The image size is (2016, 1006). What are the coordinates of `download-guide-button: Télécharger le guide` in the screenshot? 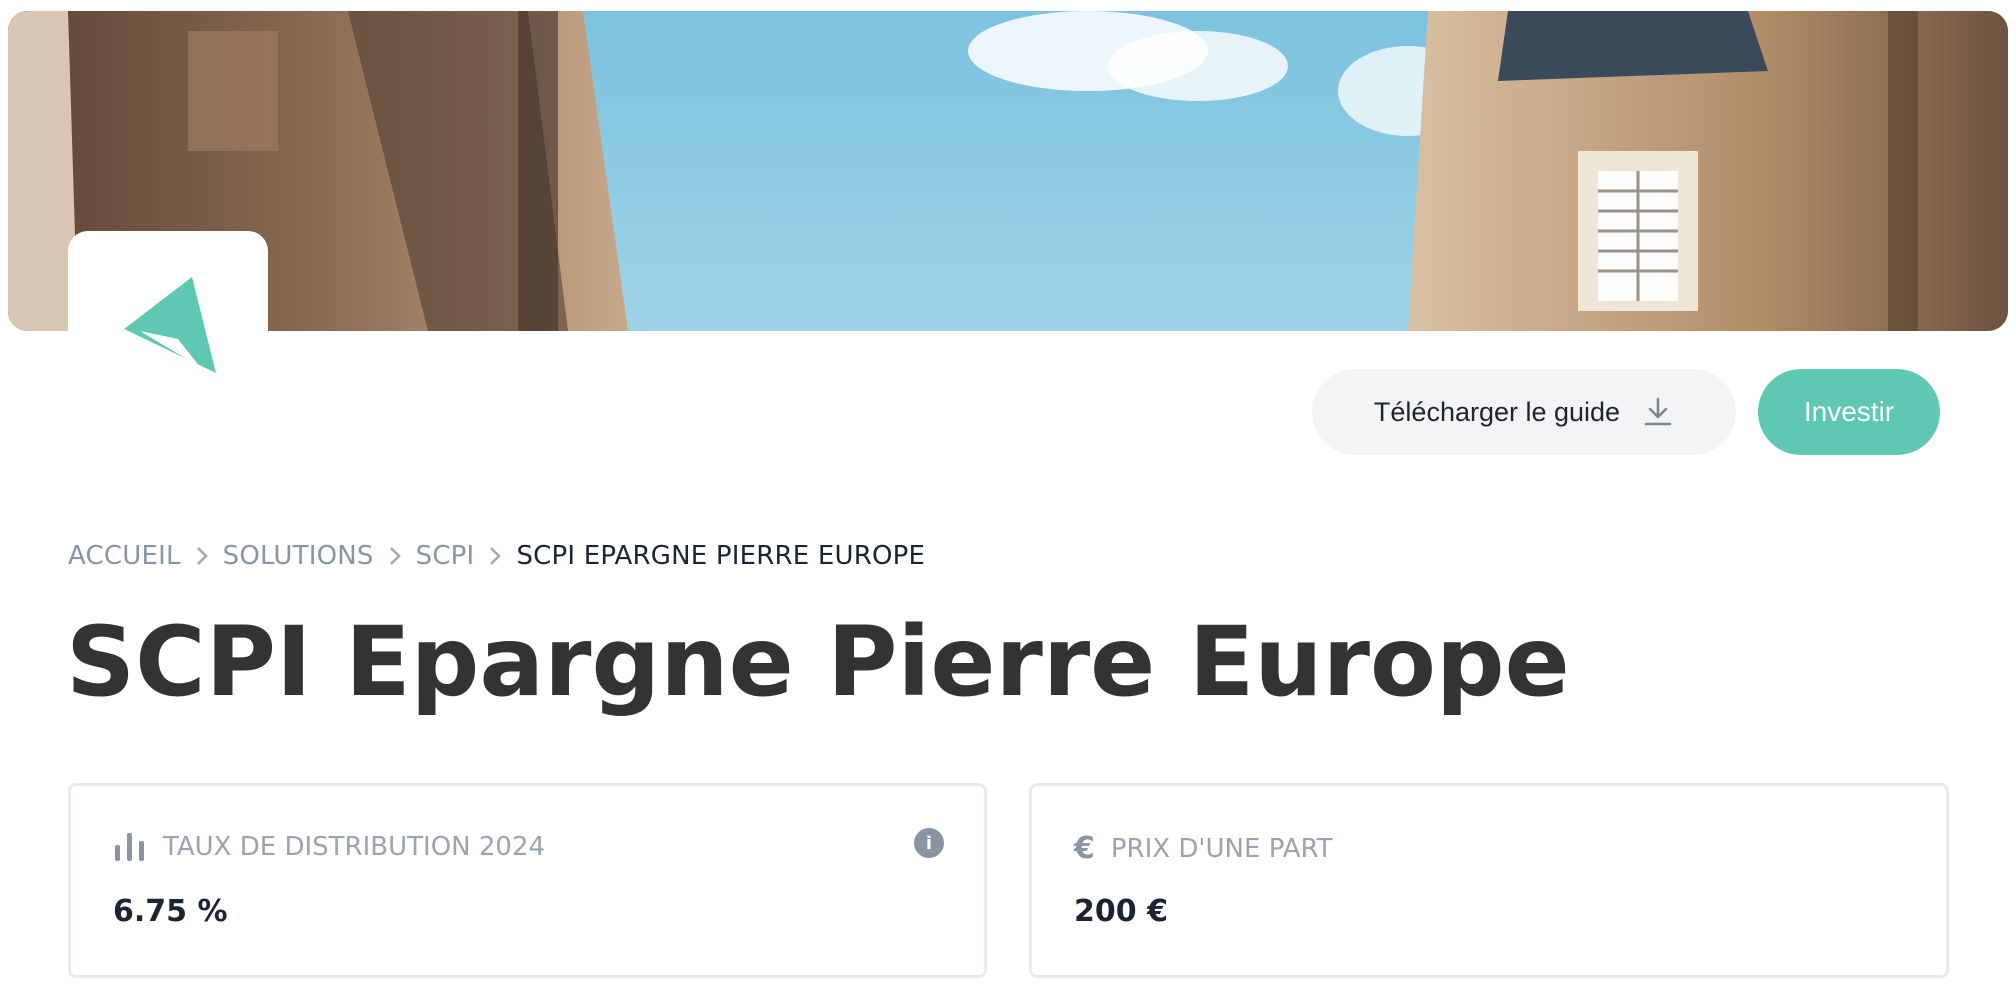 It's located at (1524, 412).